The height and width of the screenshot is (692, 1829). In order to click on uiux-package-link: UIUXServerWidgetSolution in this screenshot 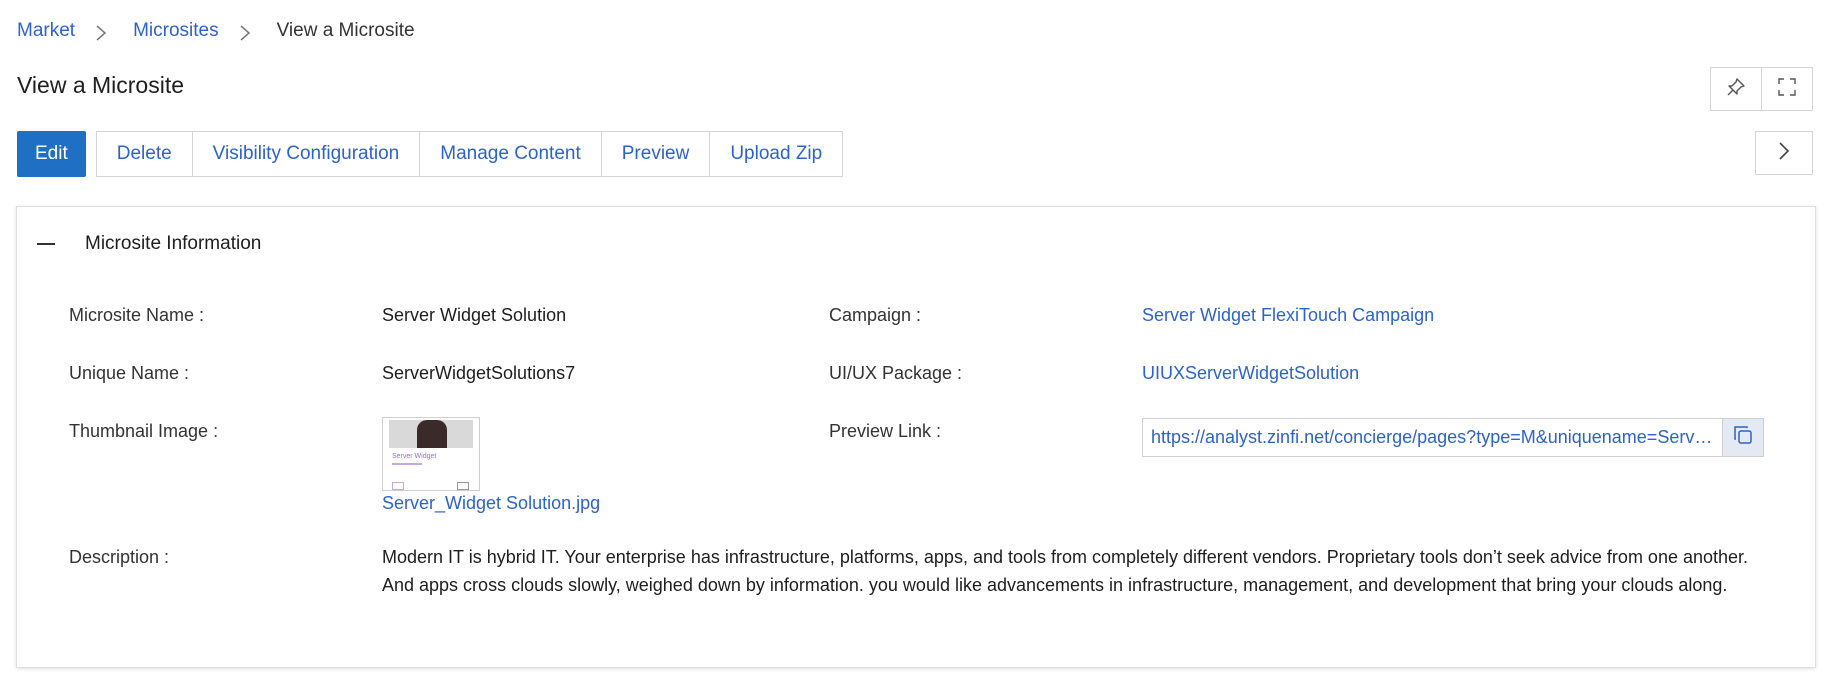, I will do `click(1250, 373)`.